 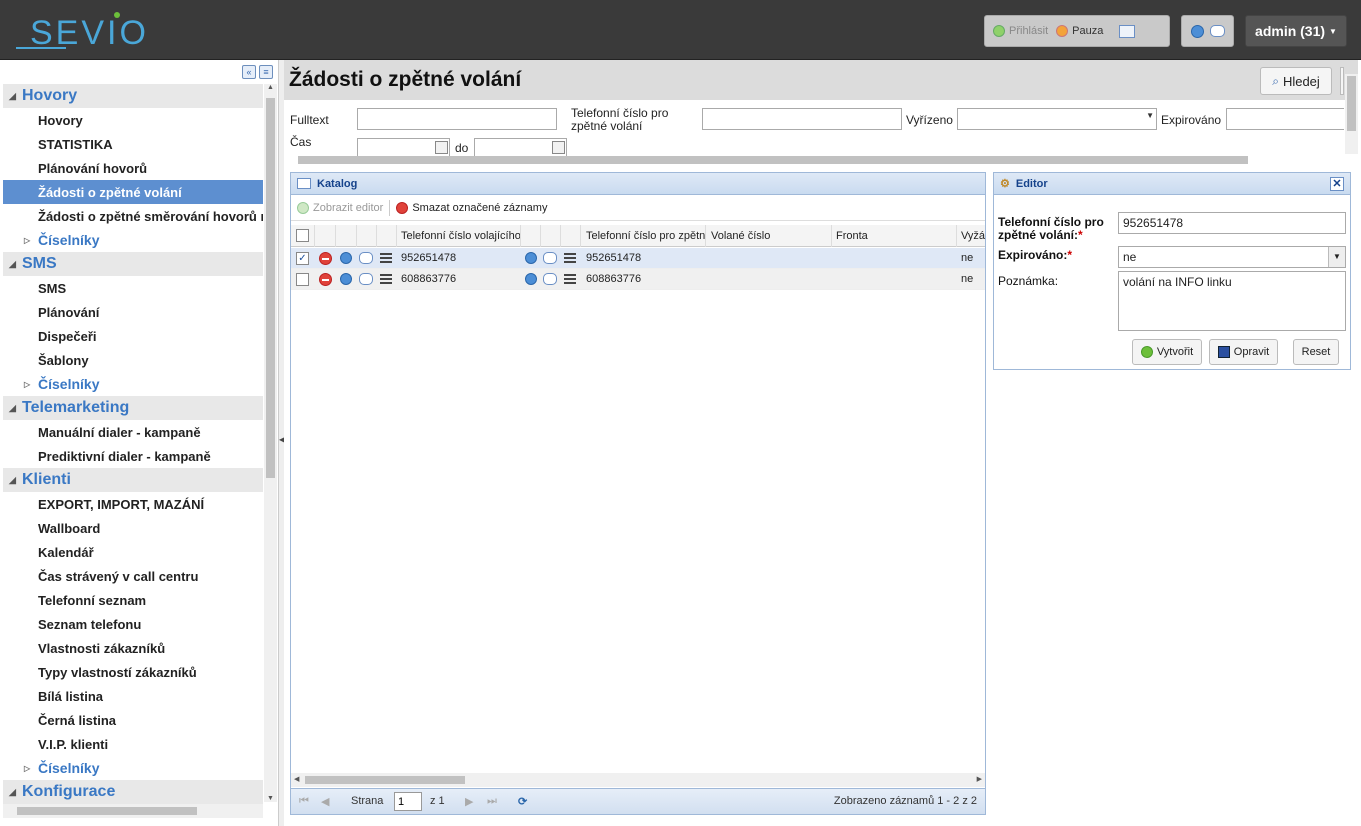 What do you see at coordinates (133, 648) in the screenshot?
I see `nav-item: Vlastnosti zákazníků` at bounding box center [133, 648].